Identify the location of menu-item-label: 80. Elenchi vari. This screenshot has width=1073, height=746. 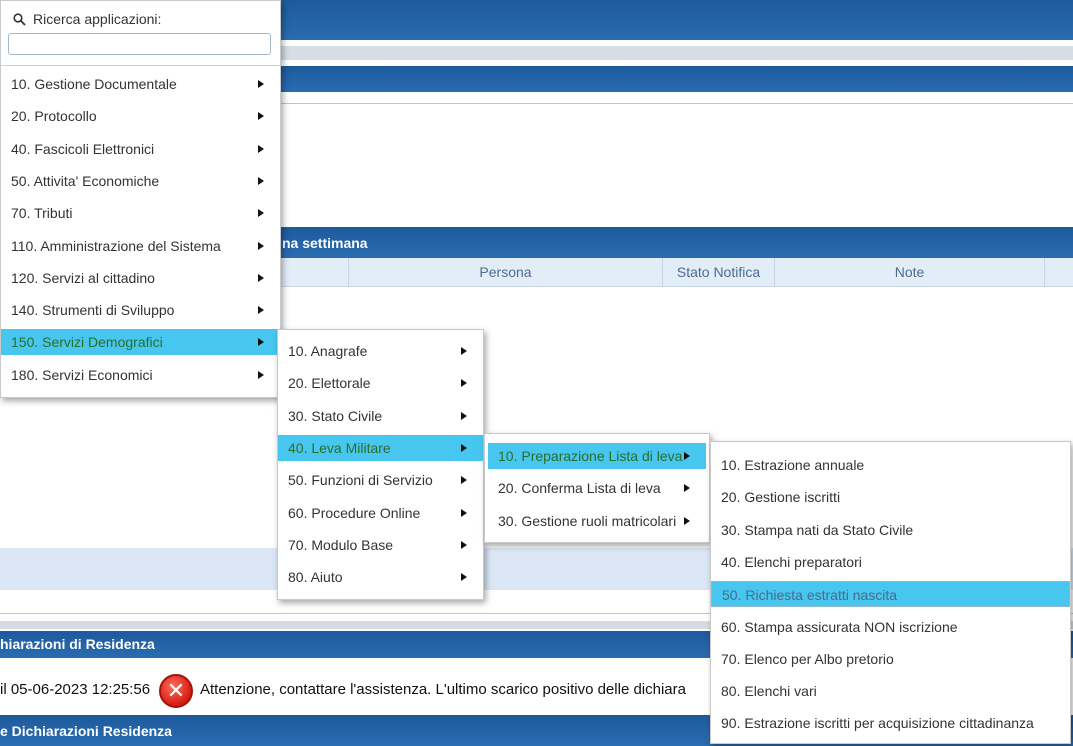
(769, 691).